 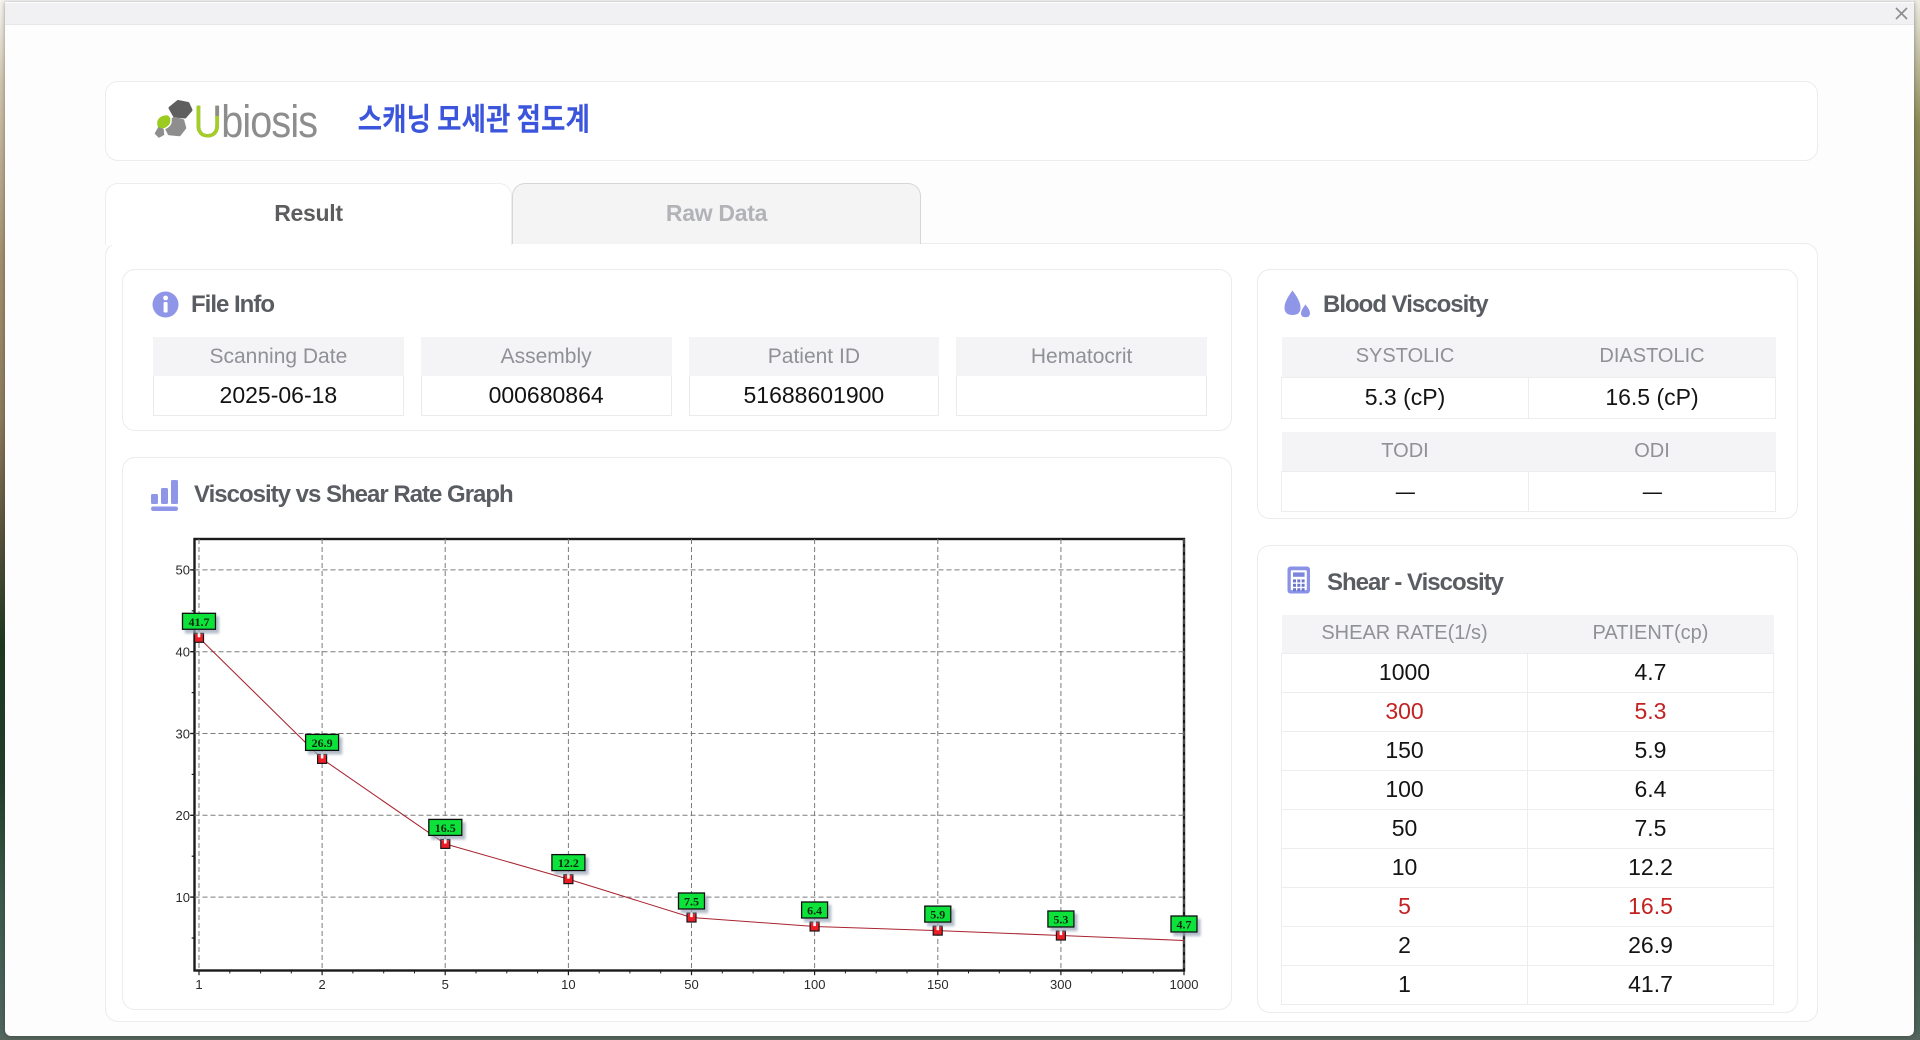 I want to click on svg-text: 5.3, so click(x=1060, y=920).